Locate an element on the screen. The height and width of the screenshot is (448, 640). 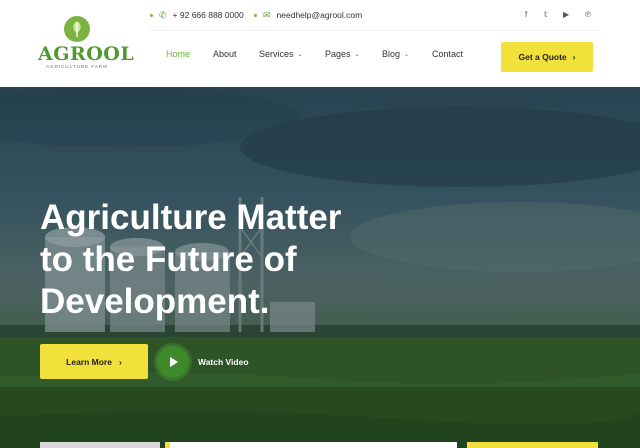
nav-item-pages: Pages ⌄ is located at coordinates (342, 54).